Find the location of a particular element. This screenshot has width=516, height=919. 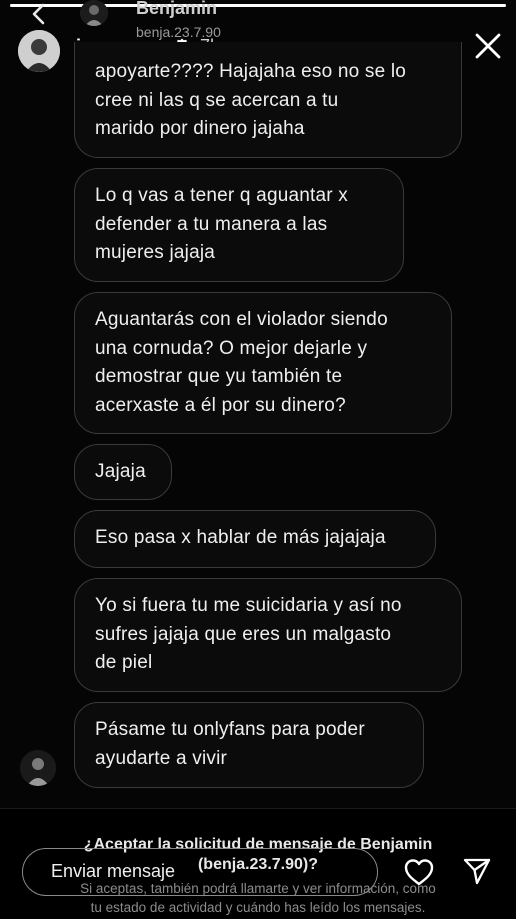

message-line: ayudarte a vivir is located at coordinates (161, 758).